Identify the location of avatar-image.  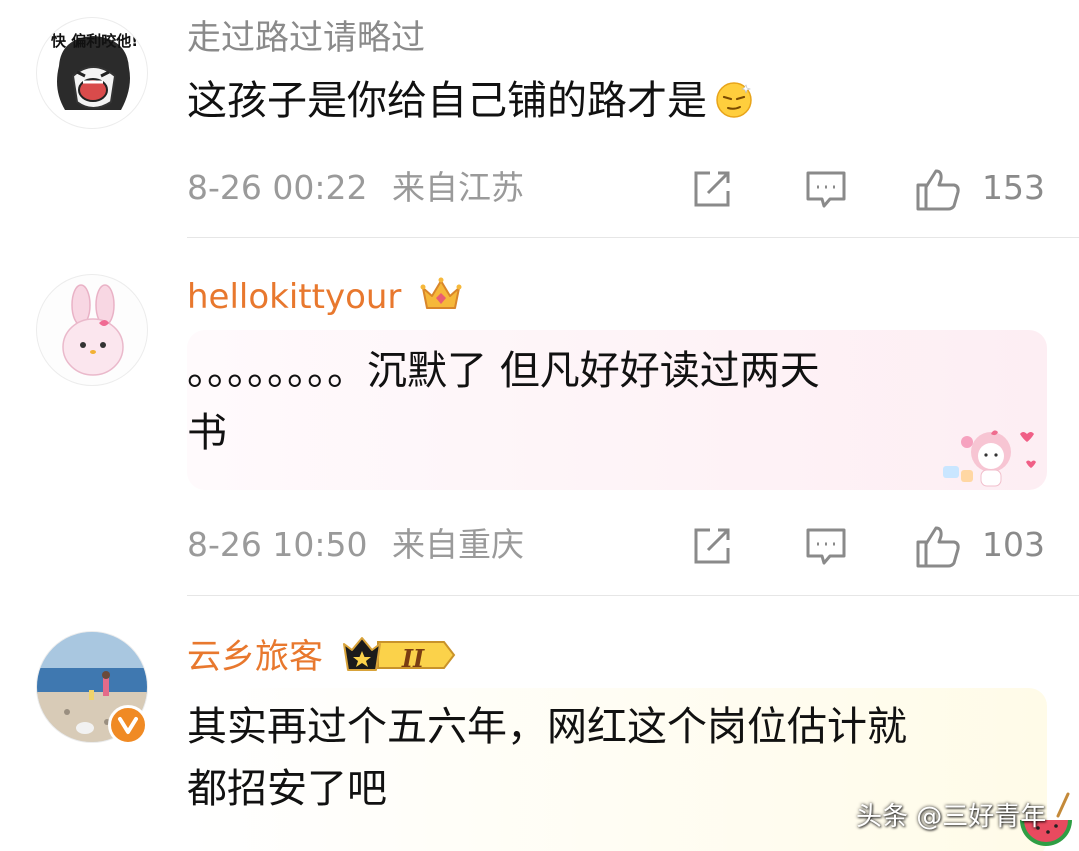
(93, 330).